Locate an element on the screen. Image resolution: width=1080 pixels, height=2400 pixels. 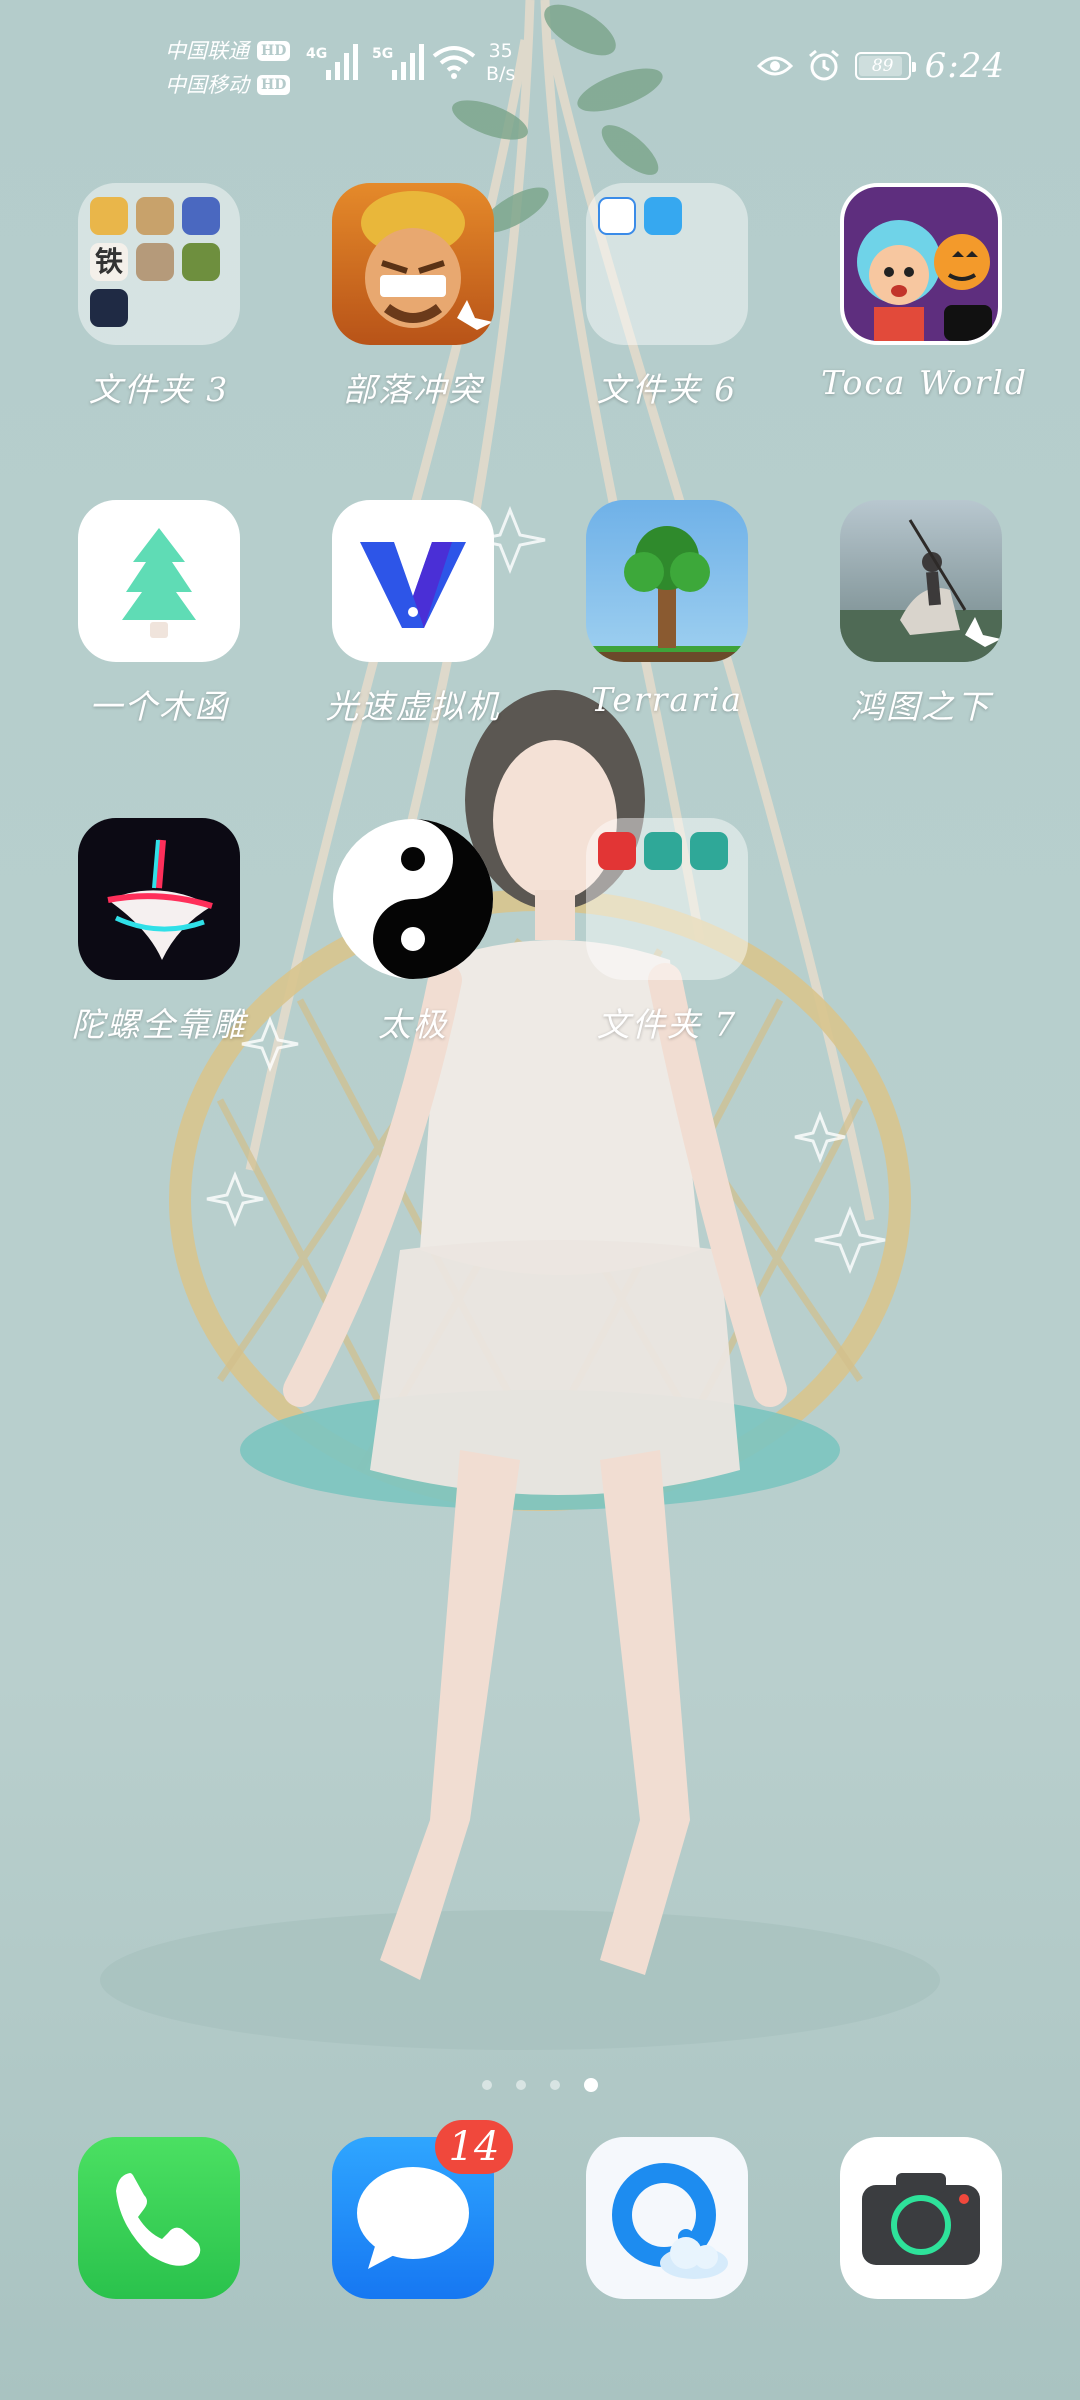
dock-browser is located at coordinates (667, 2218).